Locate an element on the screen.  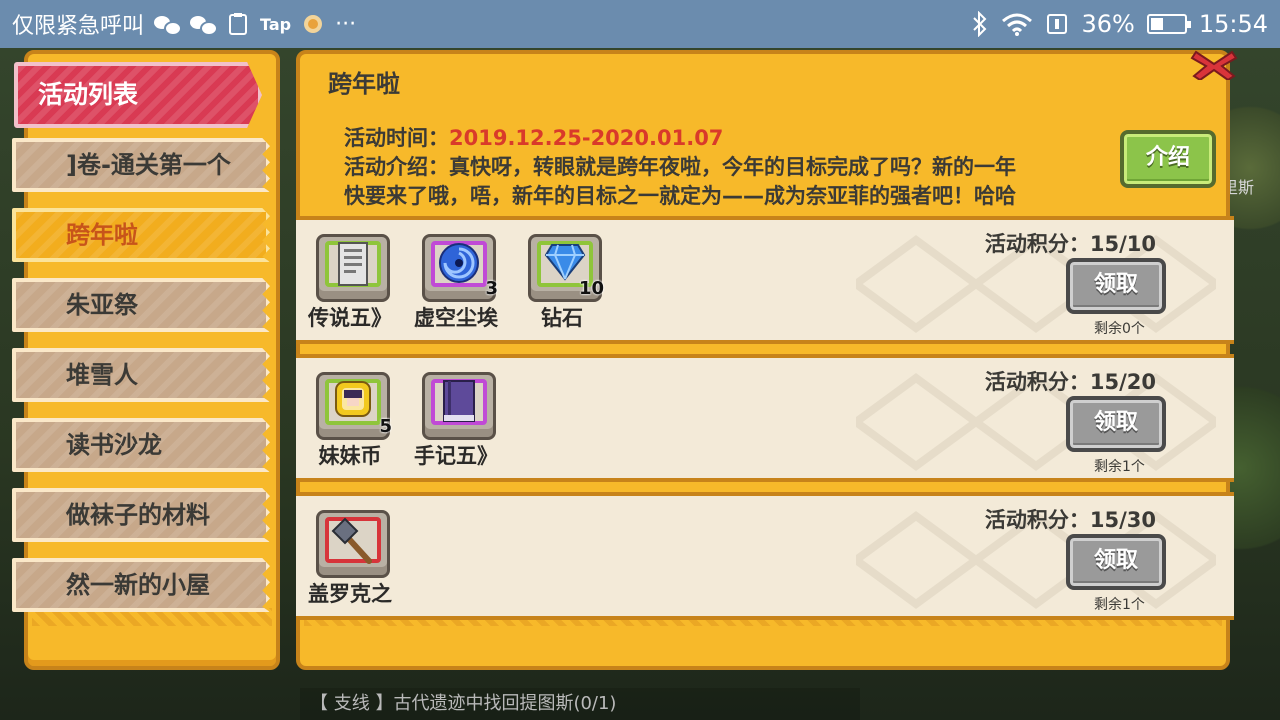
event-score: 活动积分：15/20 is located at coordinates (1070, 382).